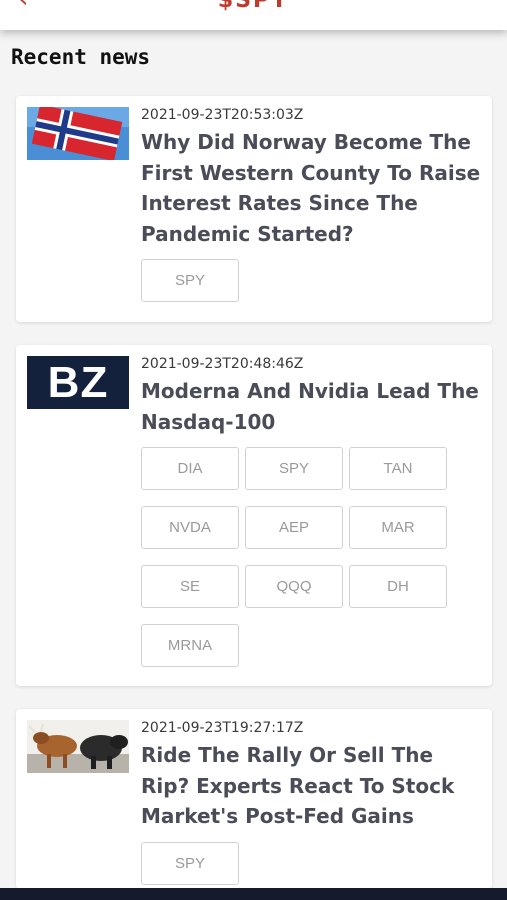 The image size is (507, 900). Describe the element at coordinates (253, 6) in the screenshot. I see `page-title: $SPY` at that location.